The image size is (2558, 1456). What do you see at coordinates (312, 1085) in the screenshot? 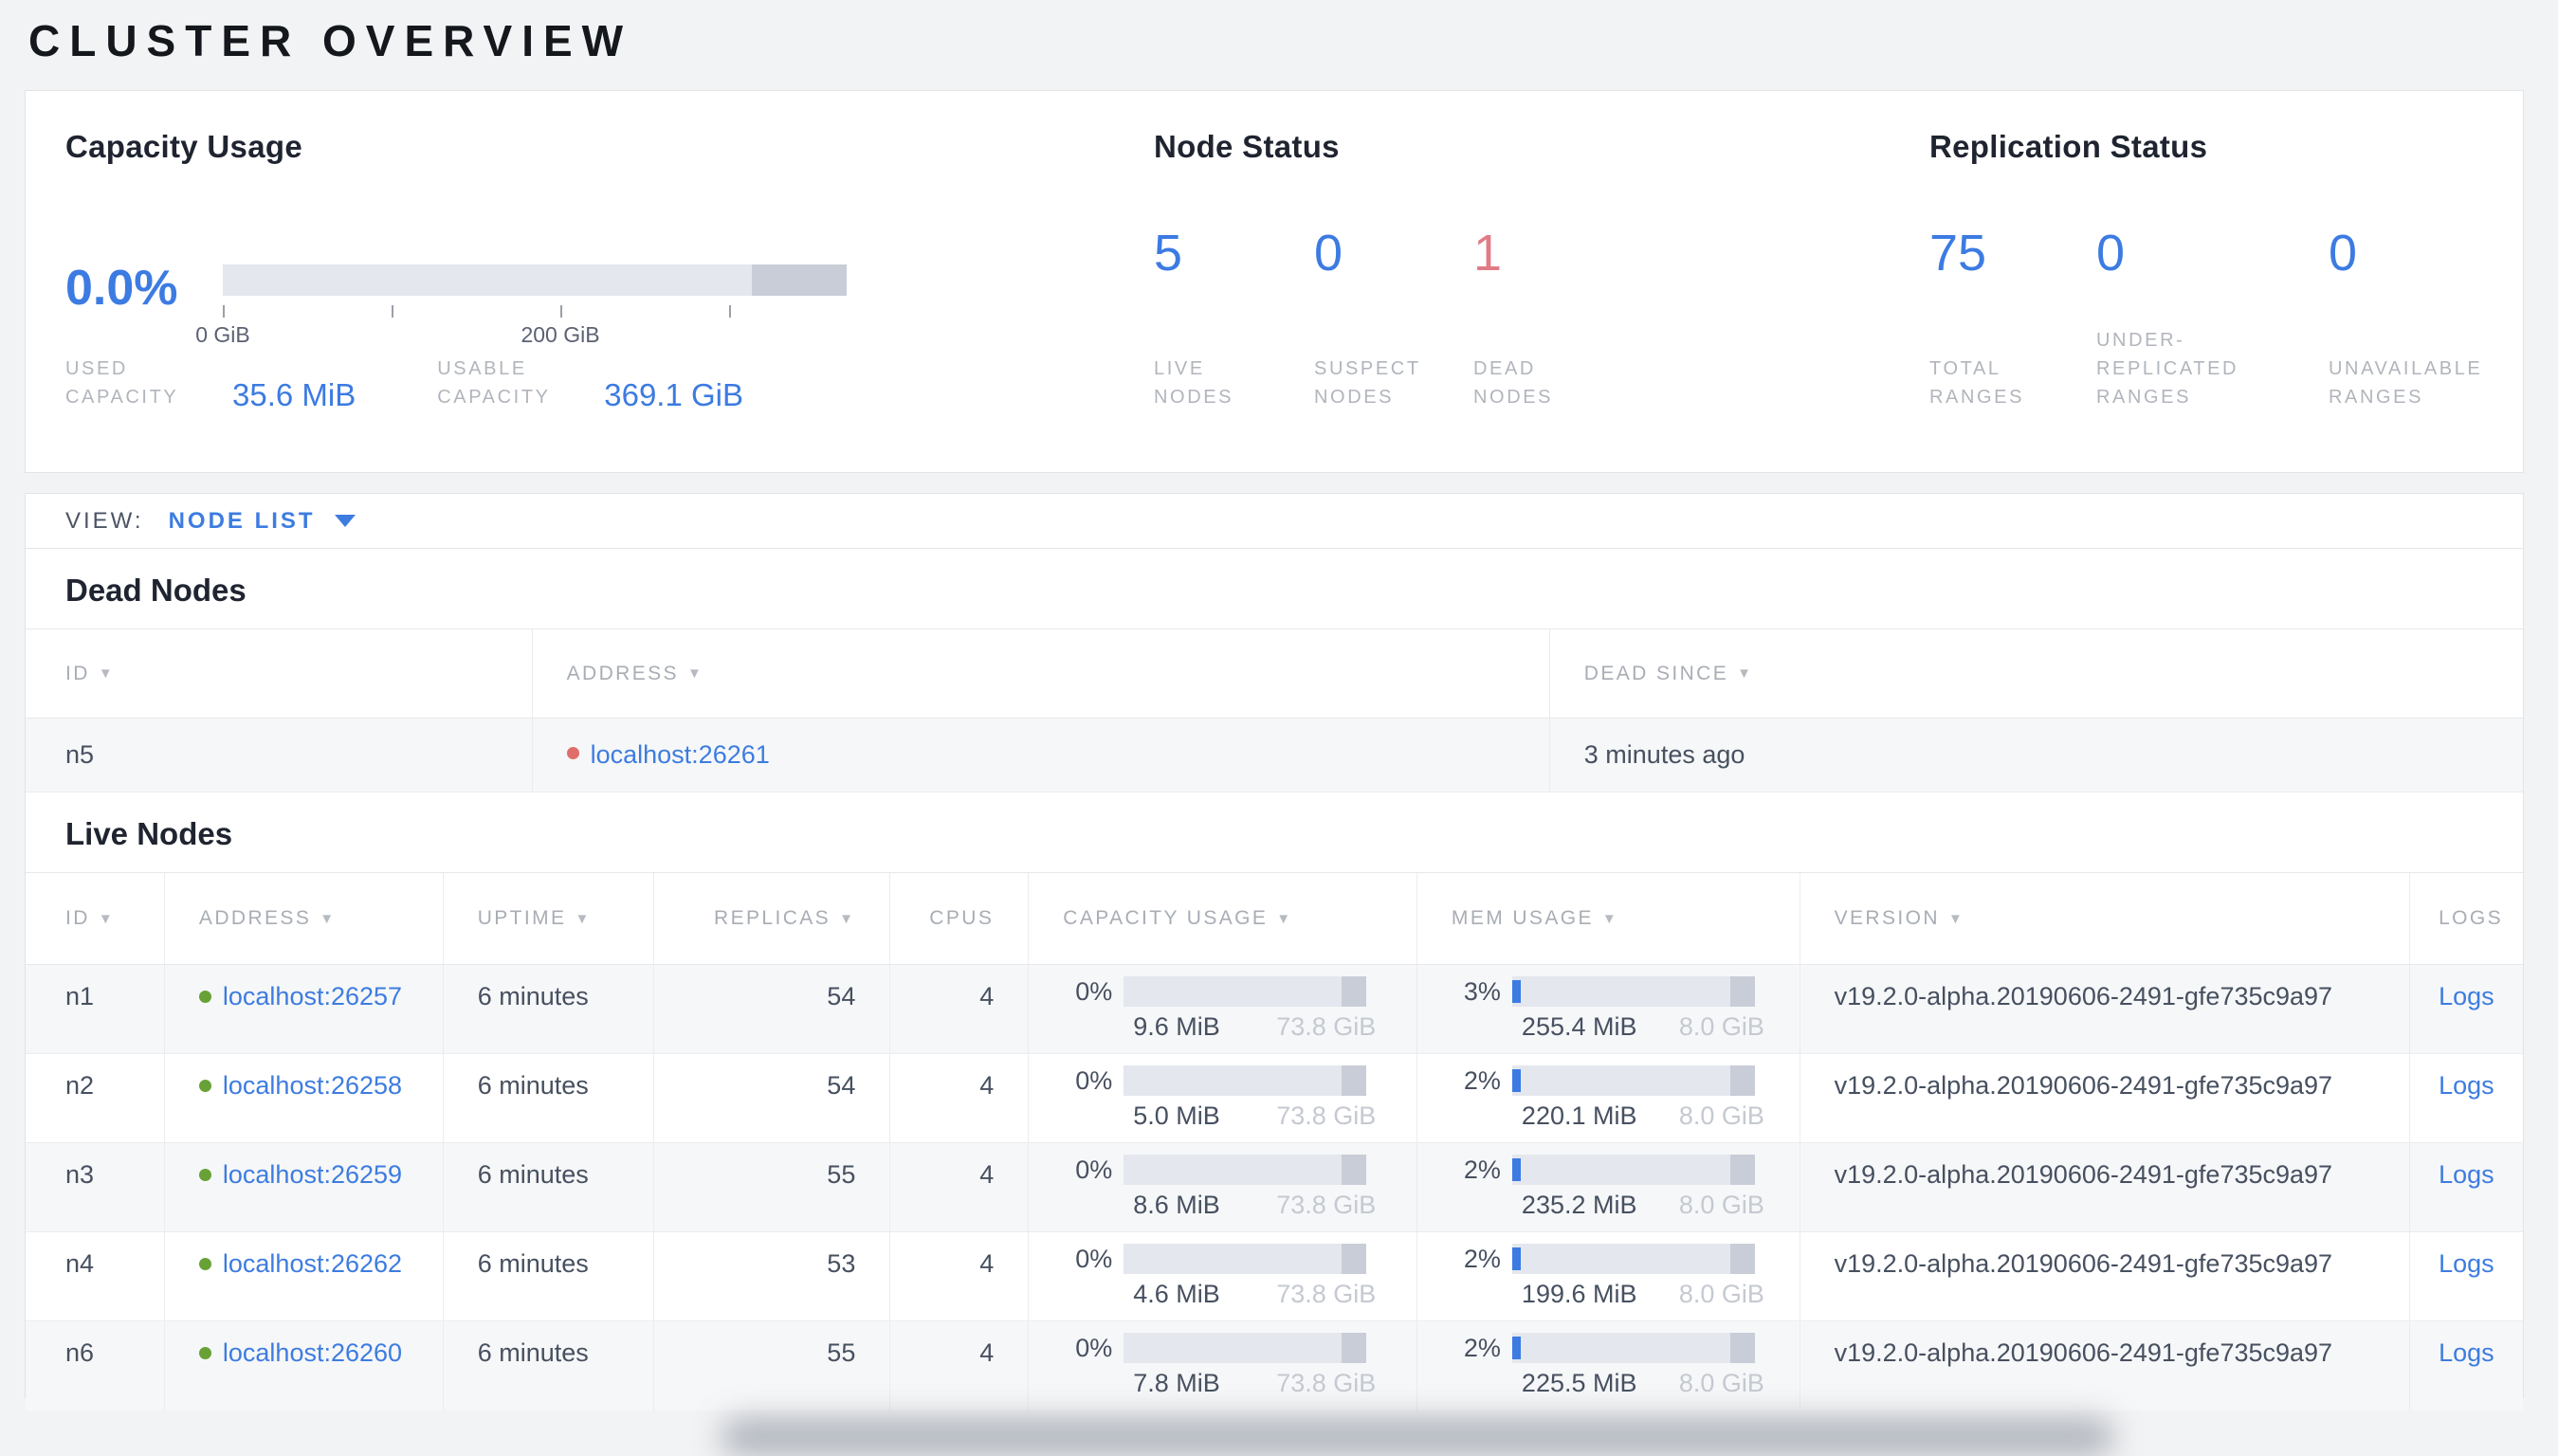
I see `node-address-link: localhost:26258` at bounding box center [312, 1085].